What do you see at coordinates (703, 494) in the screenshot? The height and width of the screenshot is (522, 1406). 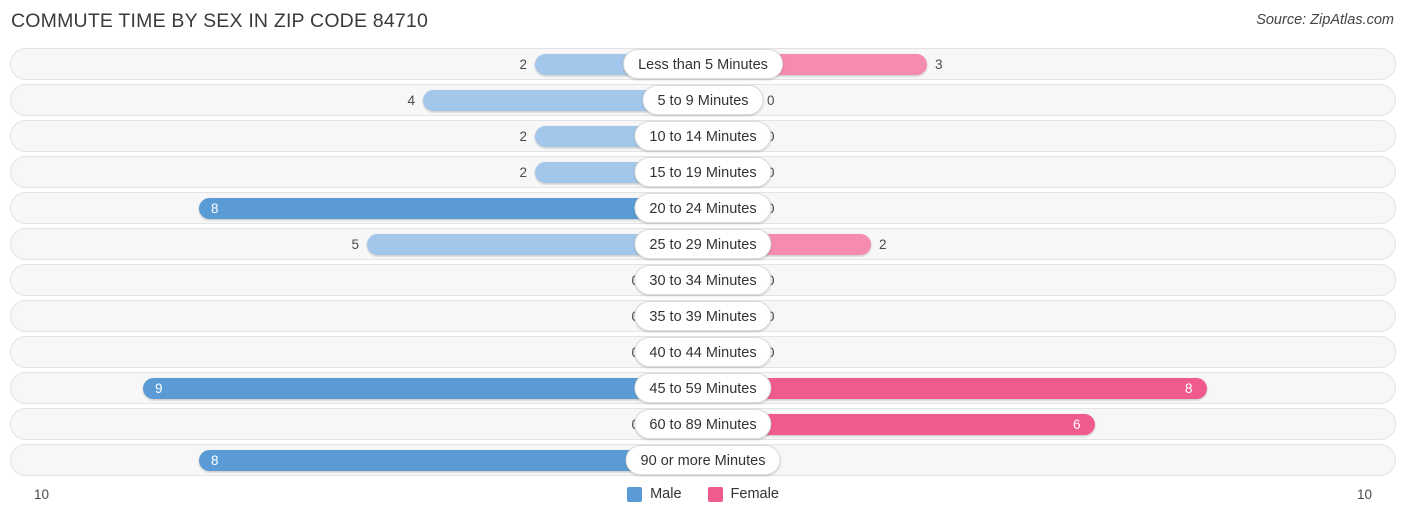 I see `chart-legend: Male Female` at bounding box center [703, 494].